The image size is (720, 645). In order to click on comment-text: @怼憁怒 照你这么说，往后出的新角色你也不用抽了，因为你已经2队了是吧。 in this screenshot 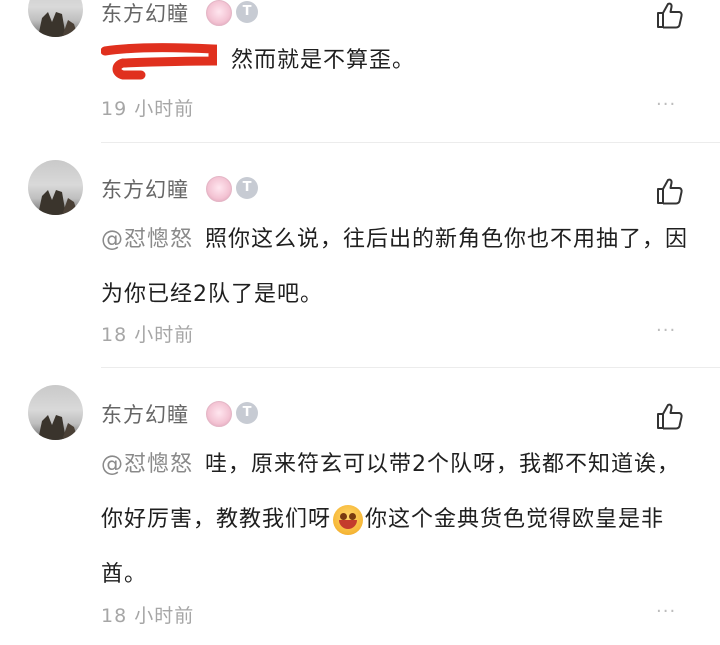, I will do `click(396, 267)`.